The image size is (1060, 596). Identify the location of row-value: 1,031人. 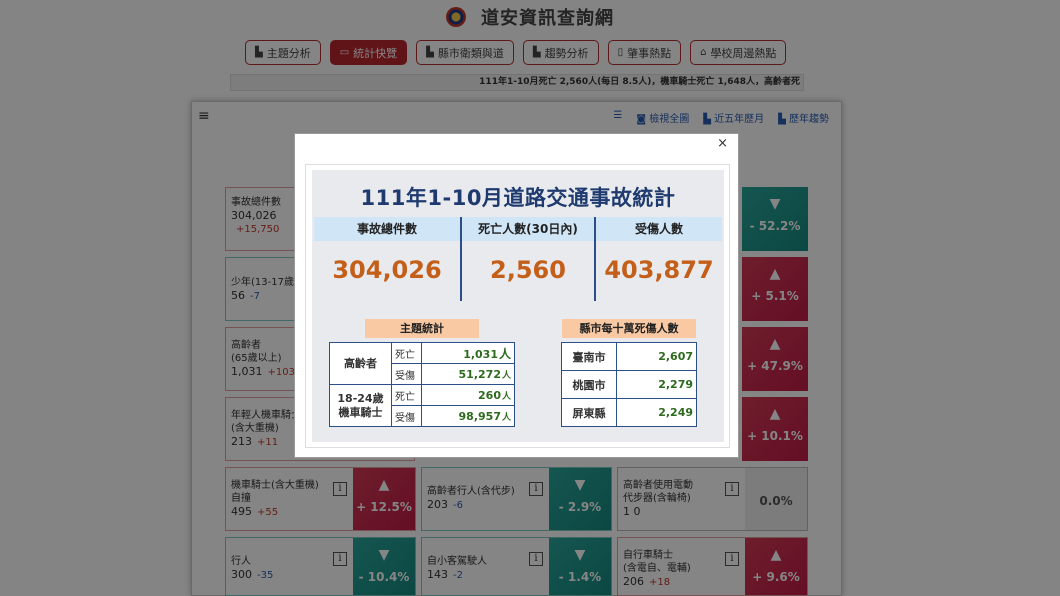
(468, 353).